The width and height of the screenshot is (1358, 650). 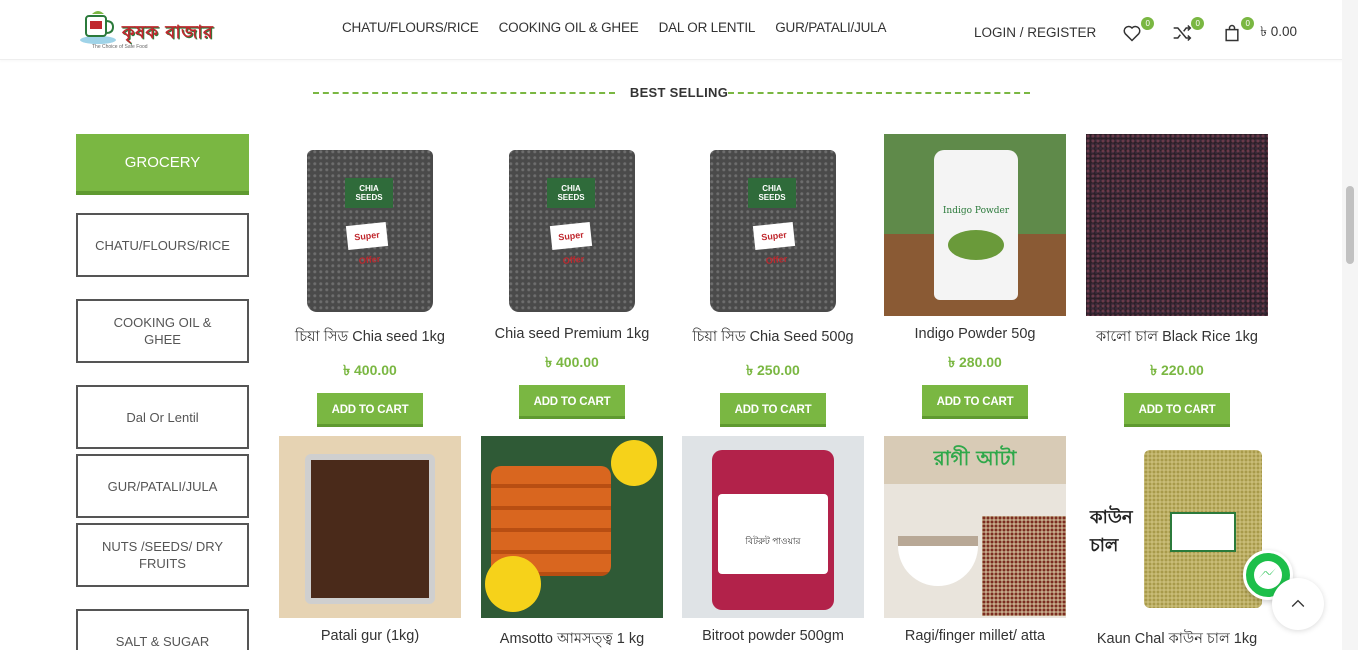 I want to click on packet-label-graphic, so click(x=1203, y=532).